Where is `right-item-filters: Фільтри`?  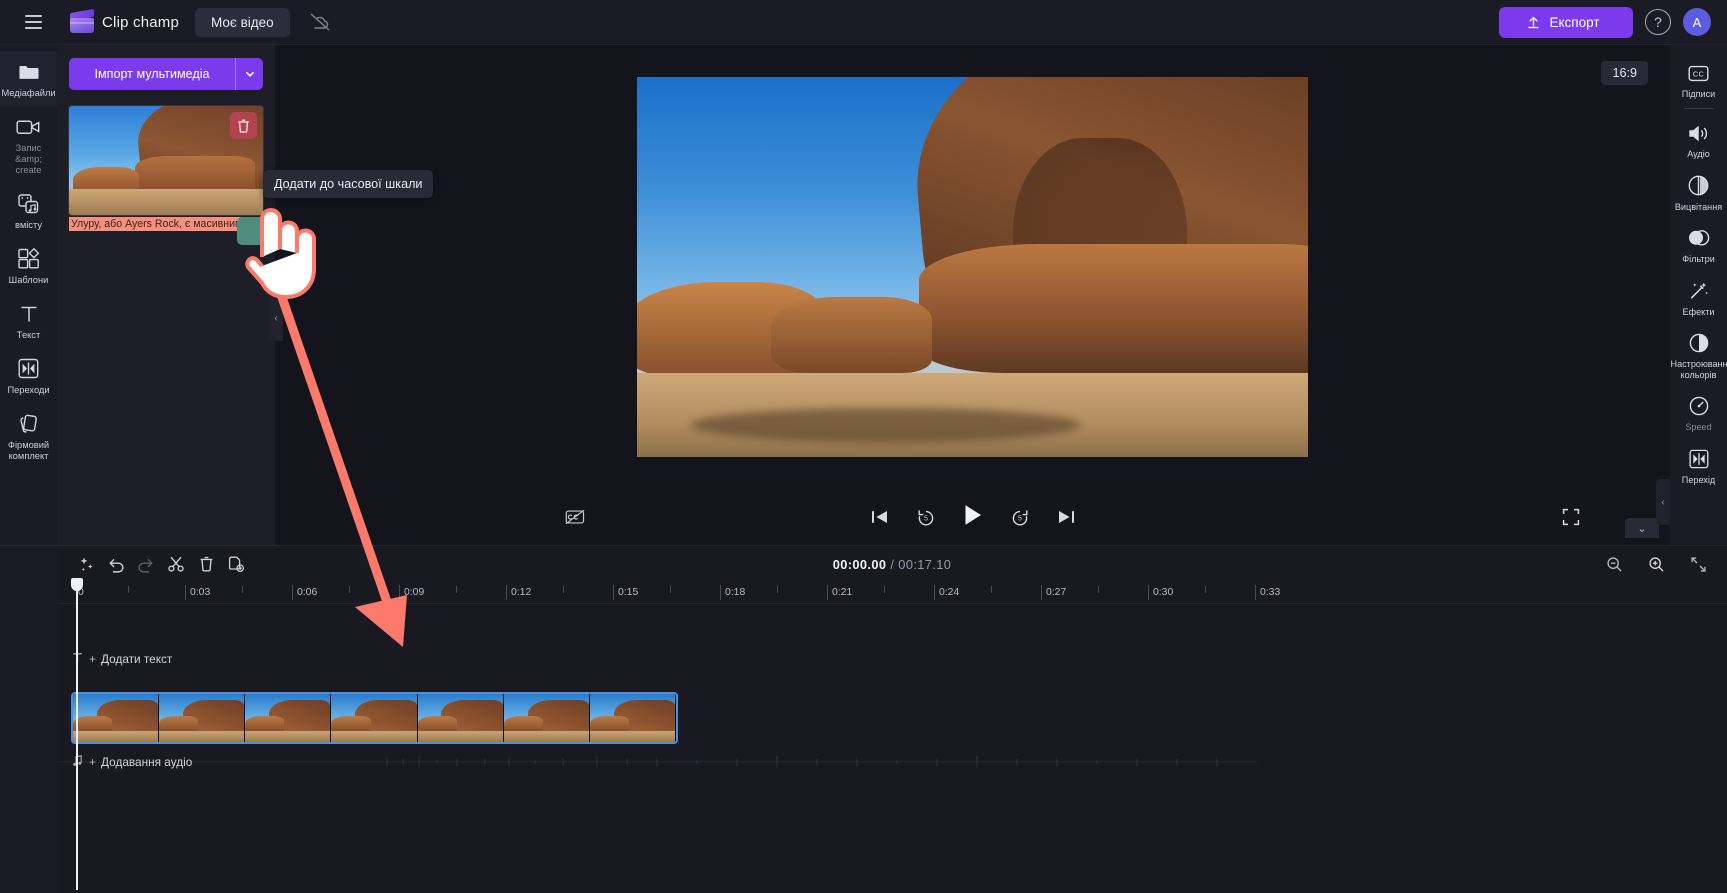 right-item-filters: Фільтри is located at coordinates (1698, 244).